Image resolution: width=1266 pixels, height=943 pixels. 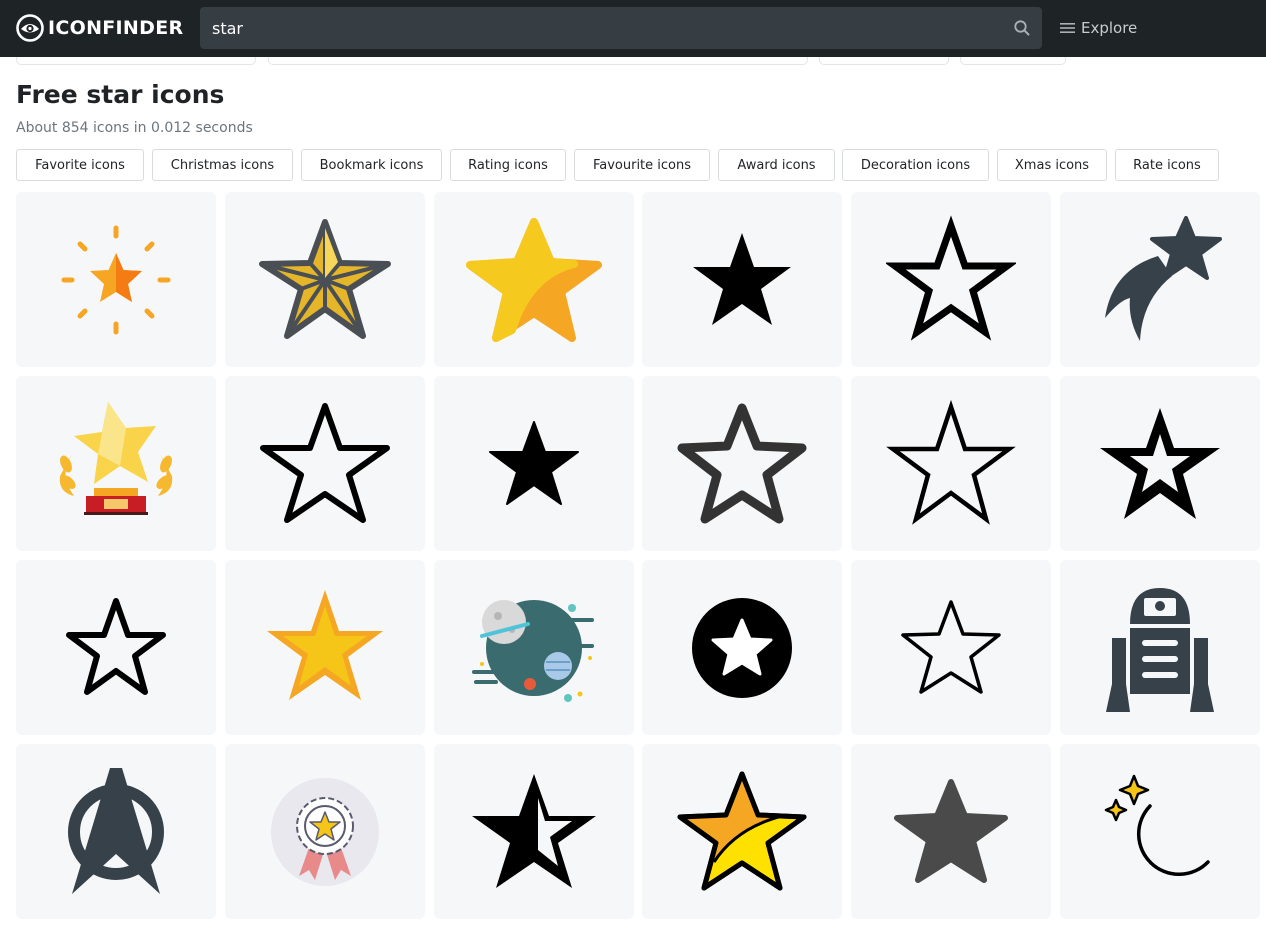 What do you see at coordinates (642, 165) in the screenshot?
I see `tag-favourite-icons: Favourite icons` at bounding box center [642, 165].